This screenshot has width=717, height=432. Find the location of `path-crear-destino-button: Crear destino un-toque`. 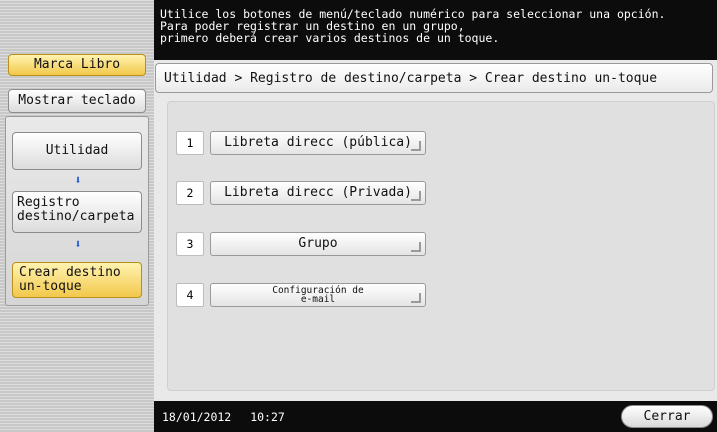

path-crear-destino-button: Crear destino un-toque is located at coordinates (77, 280).